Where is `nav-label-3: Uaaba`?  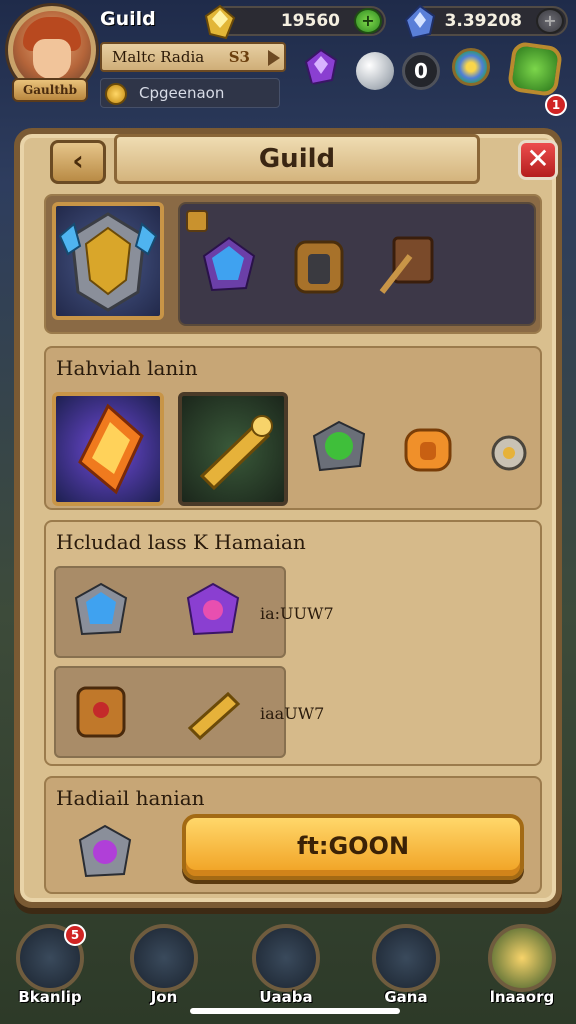
nav-label-3: Uaaba is located at coordinates (286, 997).